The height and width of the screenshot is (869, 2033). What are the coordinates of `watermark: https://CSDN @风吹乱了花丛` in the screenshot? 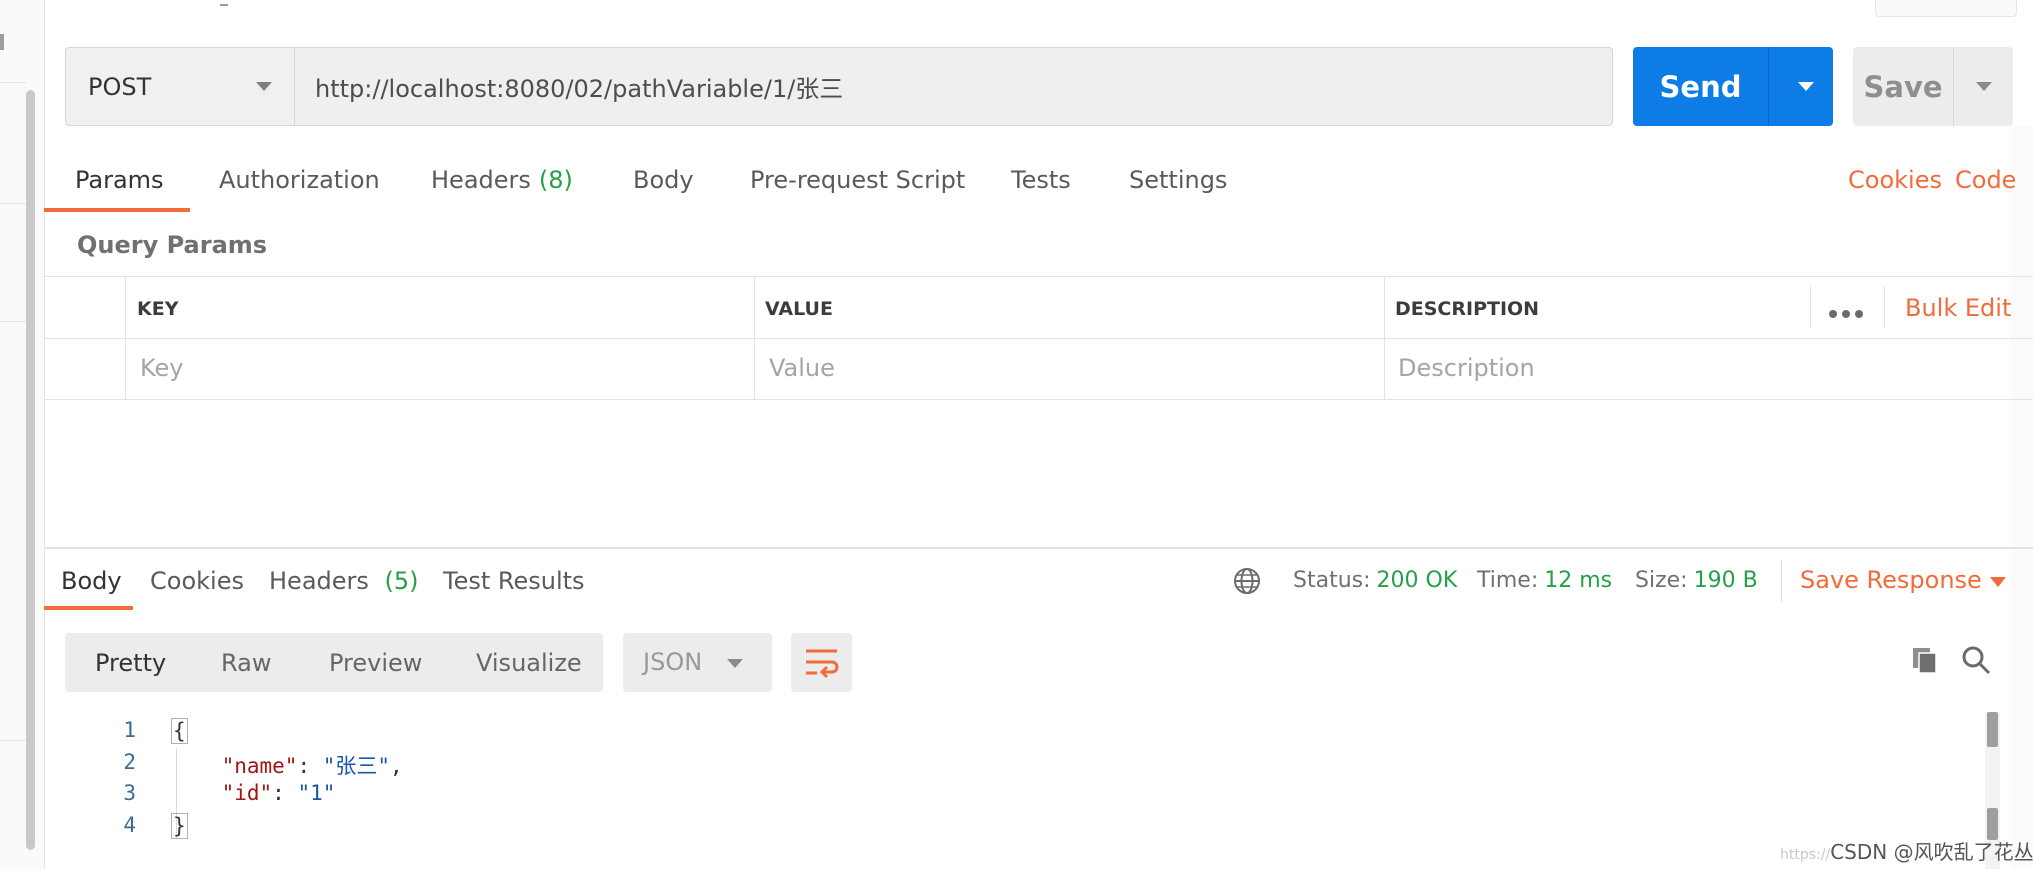 It's located at (1906, 850).